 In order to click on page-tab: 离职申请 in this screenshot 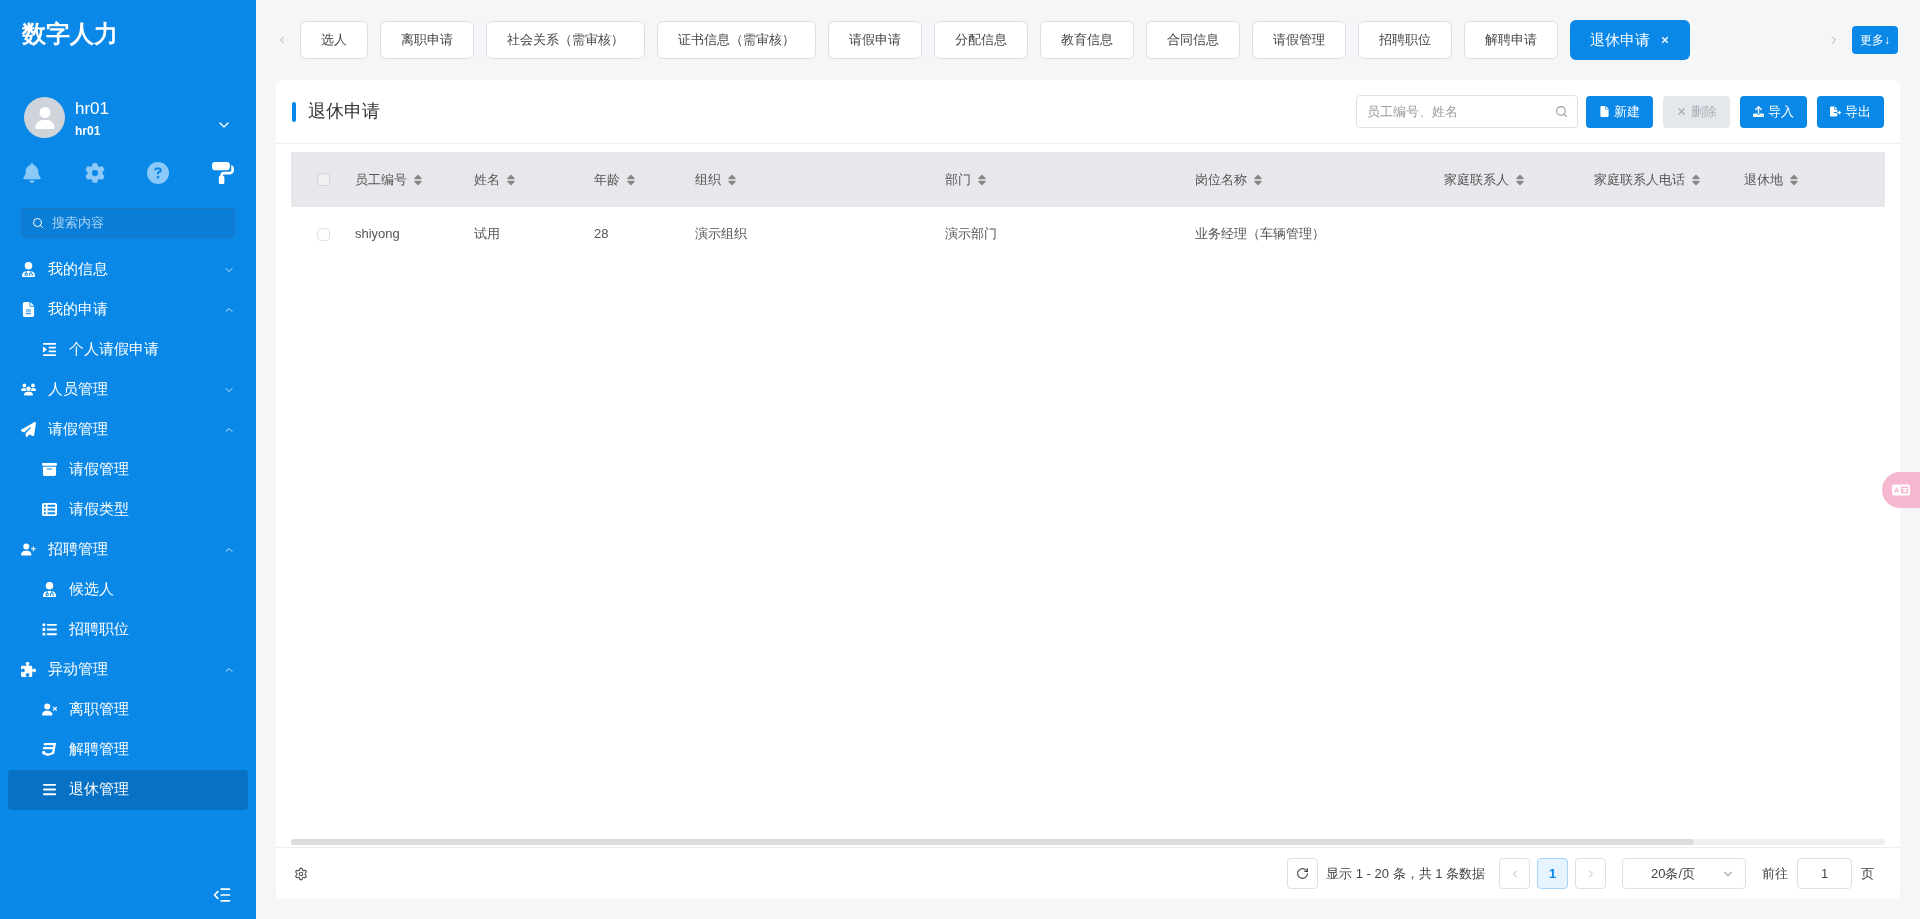, I will do `click(427, 40)`.